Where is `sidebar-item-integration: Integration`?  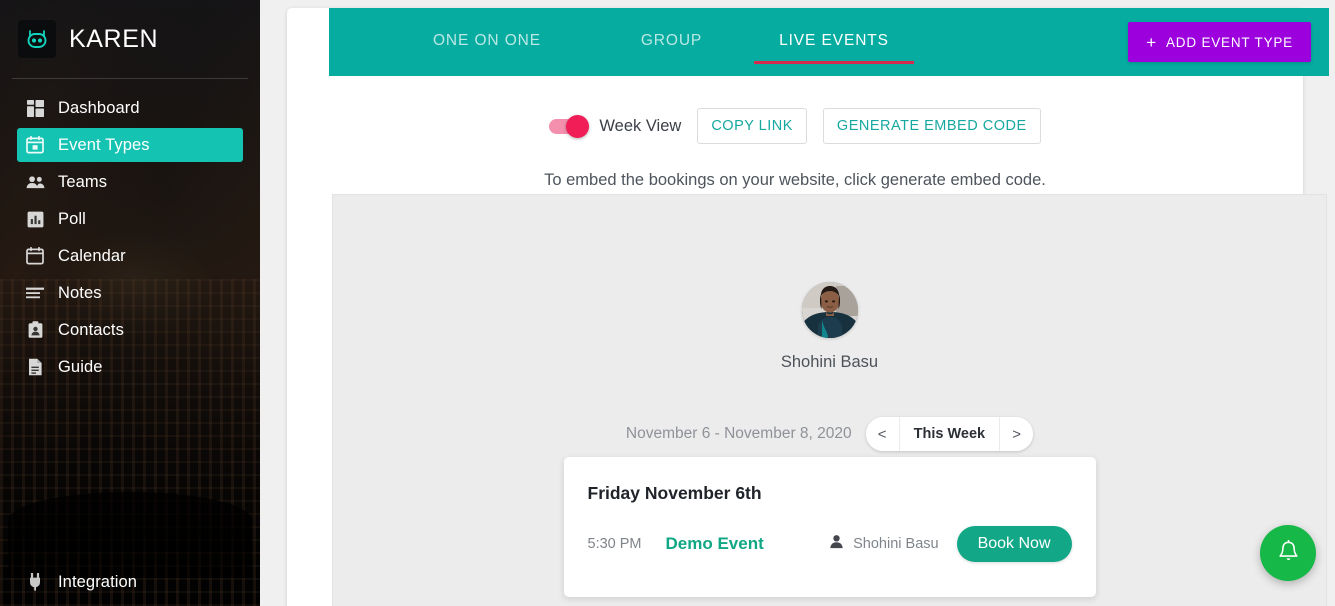 sidebar-item-integration: Integration is located at coordinates (130, 582).